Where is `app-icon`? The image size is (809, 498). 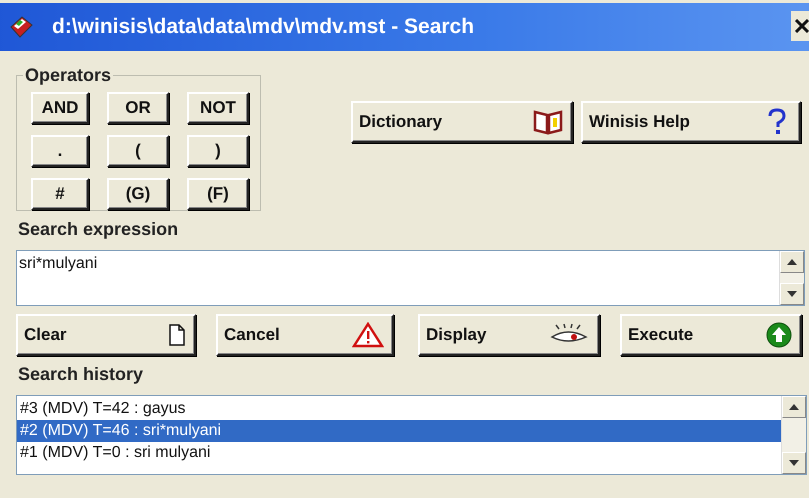 app-icon is located at coordinates (21, 27).